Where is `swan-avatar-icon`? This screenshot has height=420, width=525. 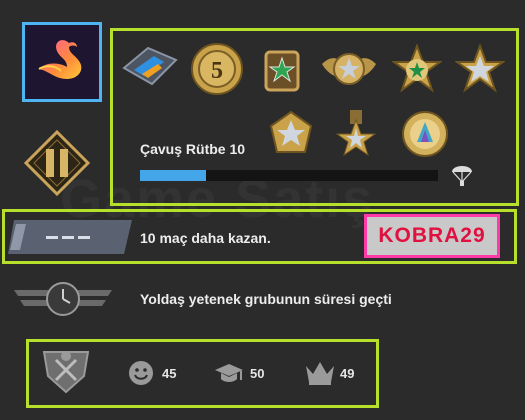
swan-avatar-icon is located at coordinates (60, 59).